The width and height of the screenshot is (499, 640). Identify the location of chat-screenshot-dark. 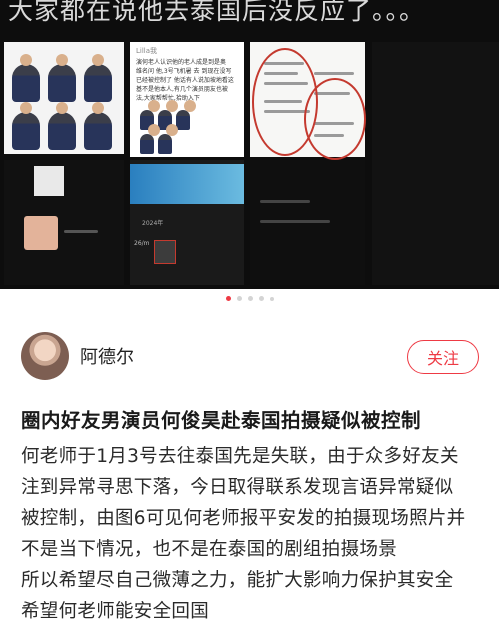
(307, 222).